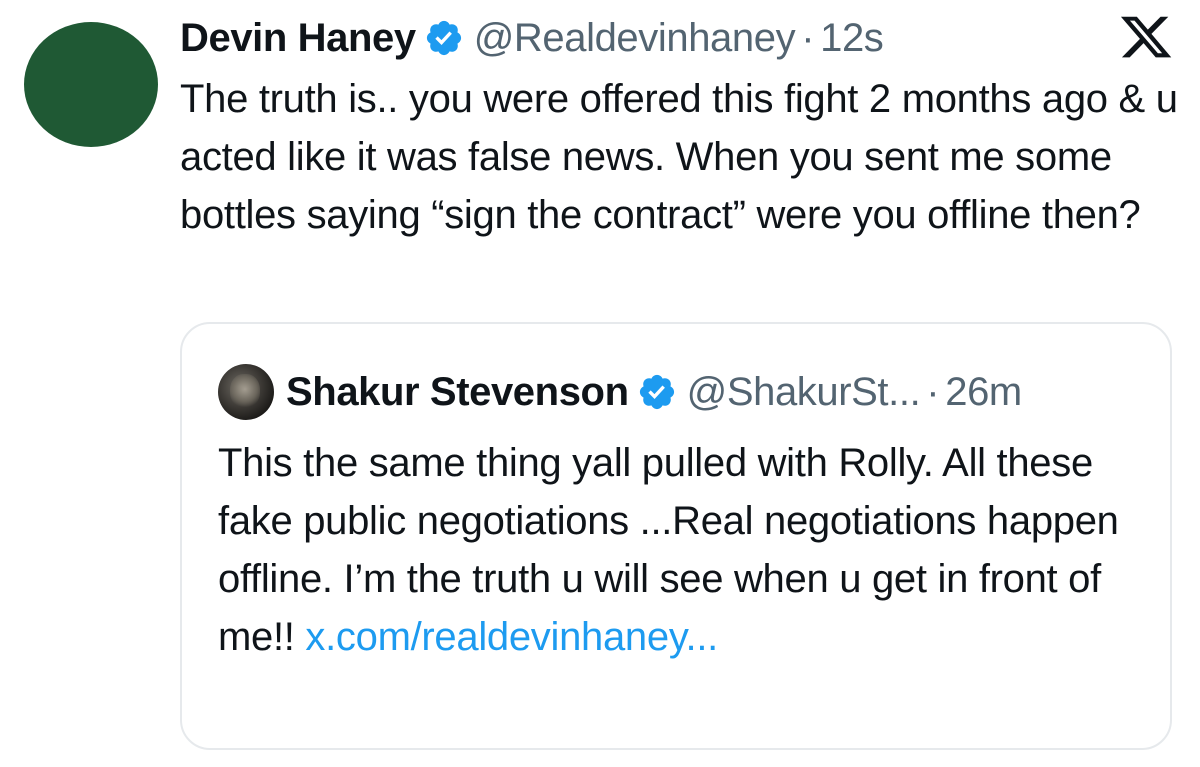 The image size is (1200, 767). What do you see at coordinates (983, 392) in the screenshot?
I see `quoted-tweet-timestamp: 26m` at bounding box center [983, 392].